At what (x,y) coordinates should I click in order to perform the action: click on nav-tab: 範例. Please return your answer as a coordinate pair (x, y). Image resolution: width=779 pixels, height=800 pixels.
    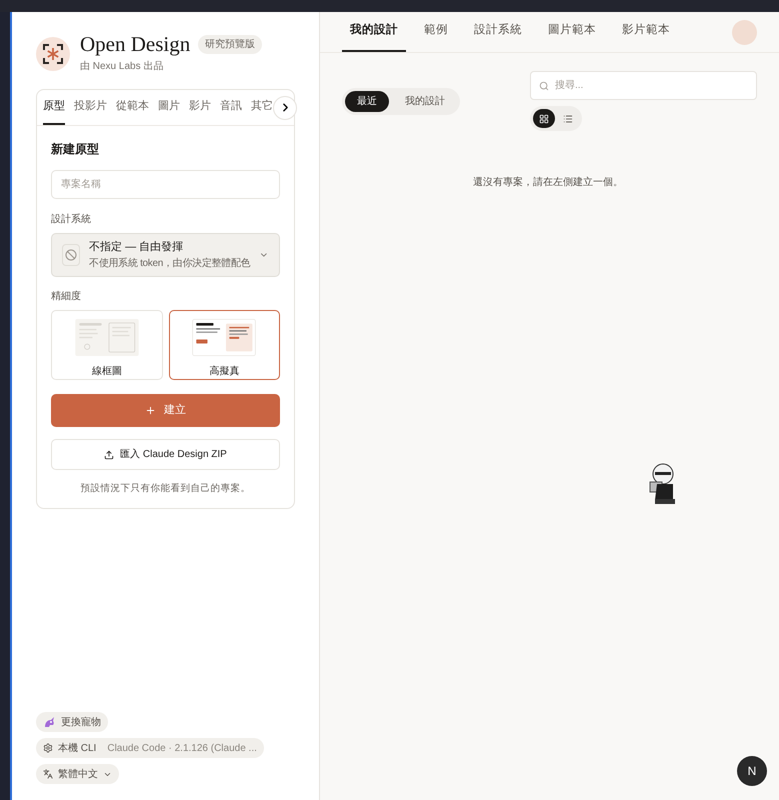
    Looking at the image, I should click on (436, 32).